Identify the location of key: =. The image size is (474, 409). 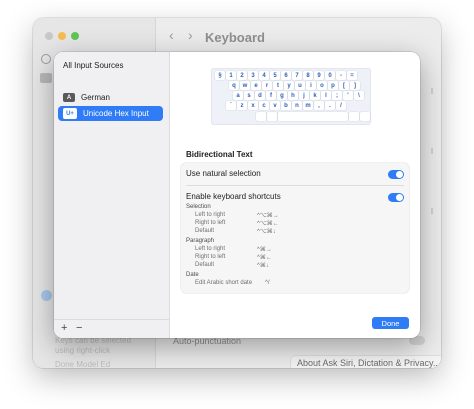
(352, 75).